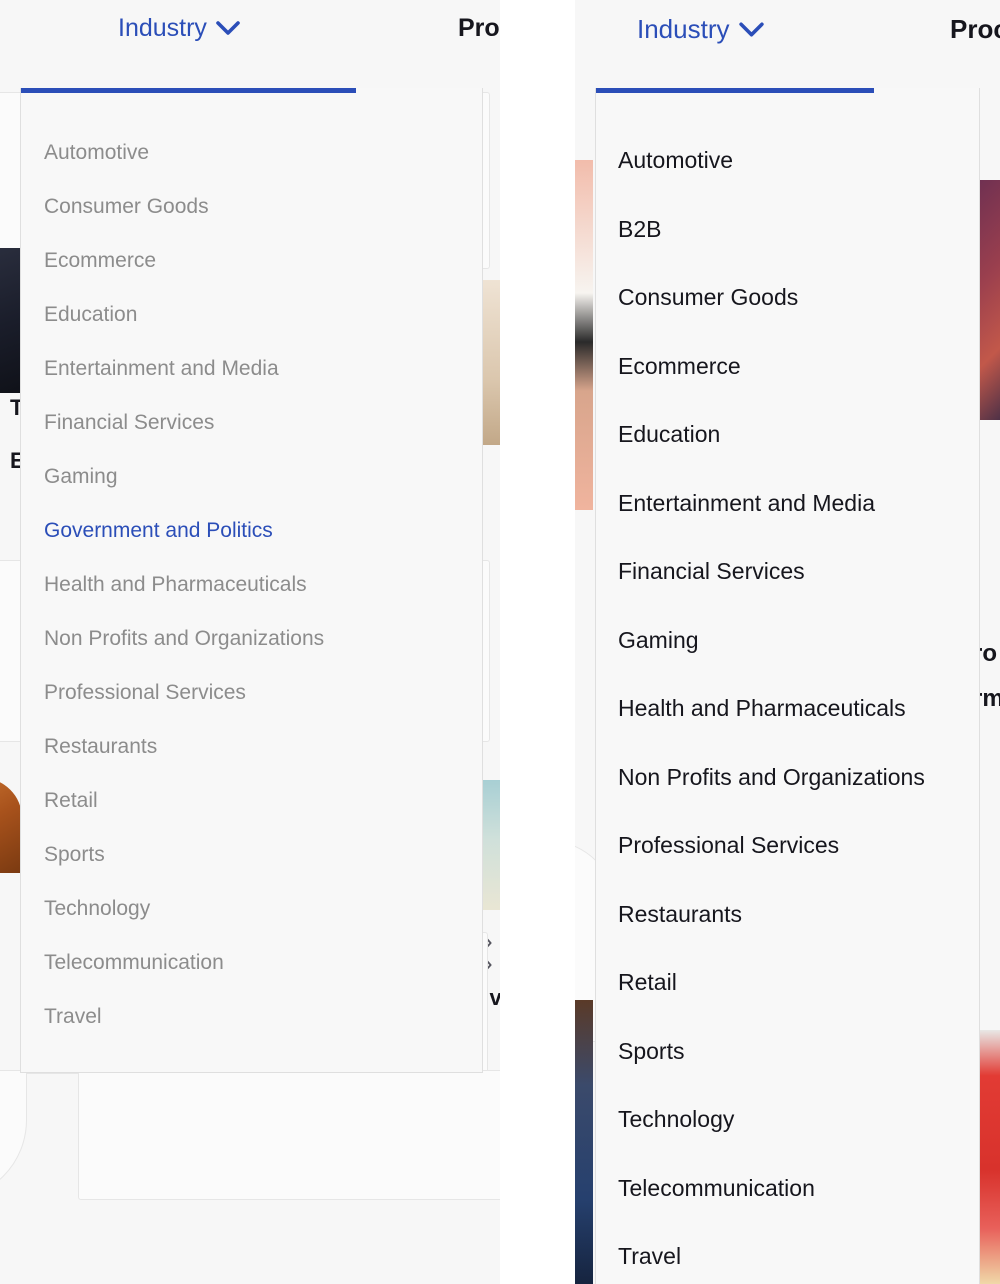 The image size is (1000, 1284). Describe the element at coordinates (537, 642) in the screenshot. I see `panel-gutter` at that location.